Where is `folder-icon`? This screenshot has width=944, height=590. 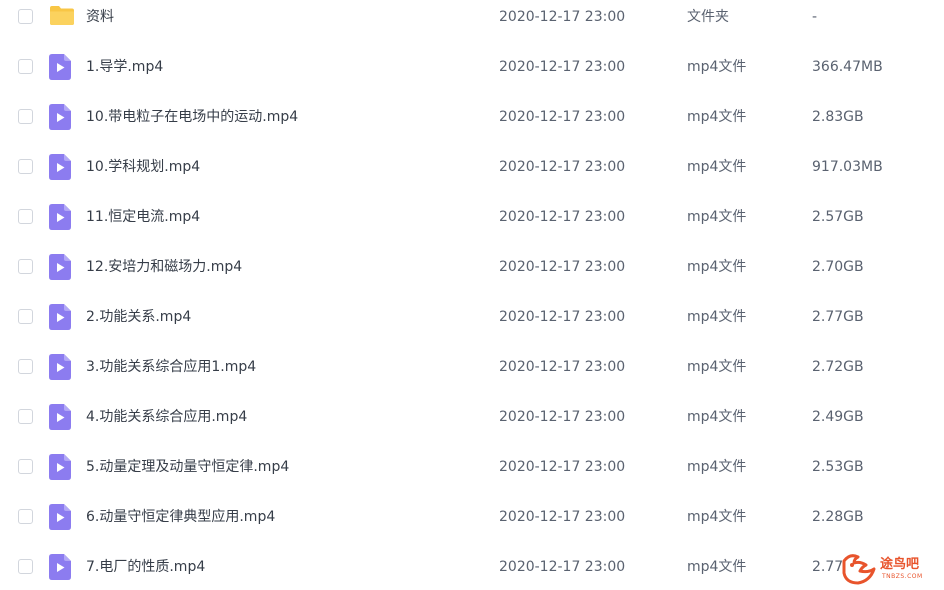
folder-icon is located at coordinates (62, 17).